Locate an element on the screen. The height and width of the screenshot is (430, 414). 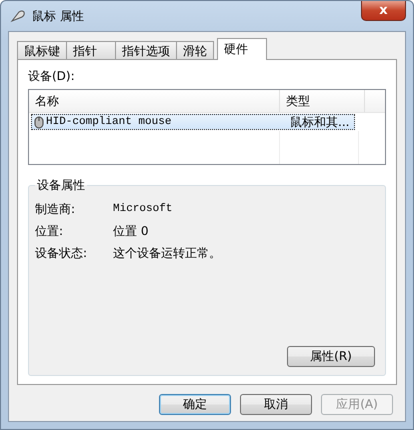
column-header: 类型 is located at coordinates (322, 101).